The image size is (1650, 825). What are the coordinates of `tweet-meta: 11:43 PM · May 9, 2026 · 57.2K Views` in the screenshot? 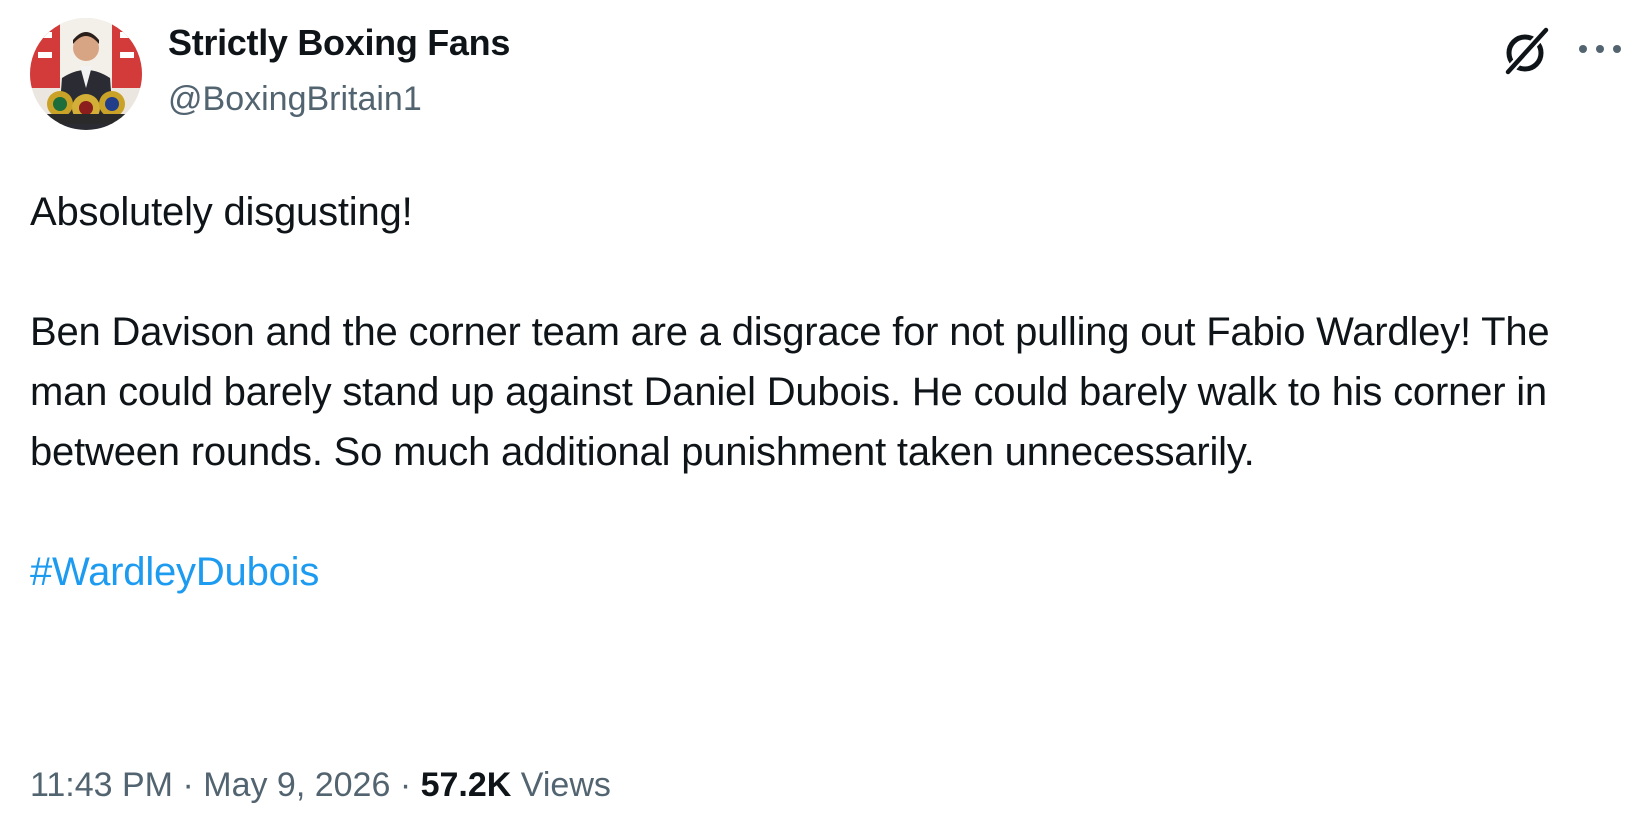 It's located at (320, 785).